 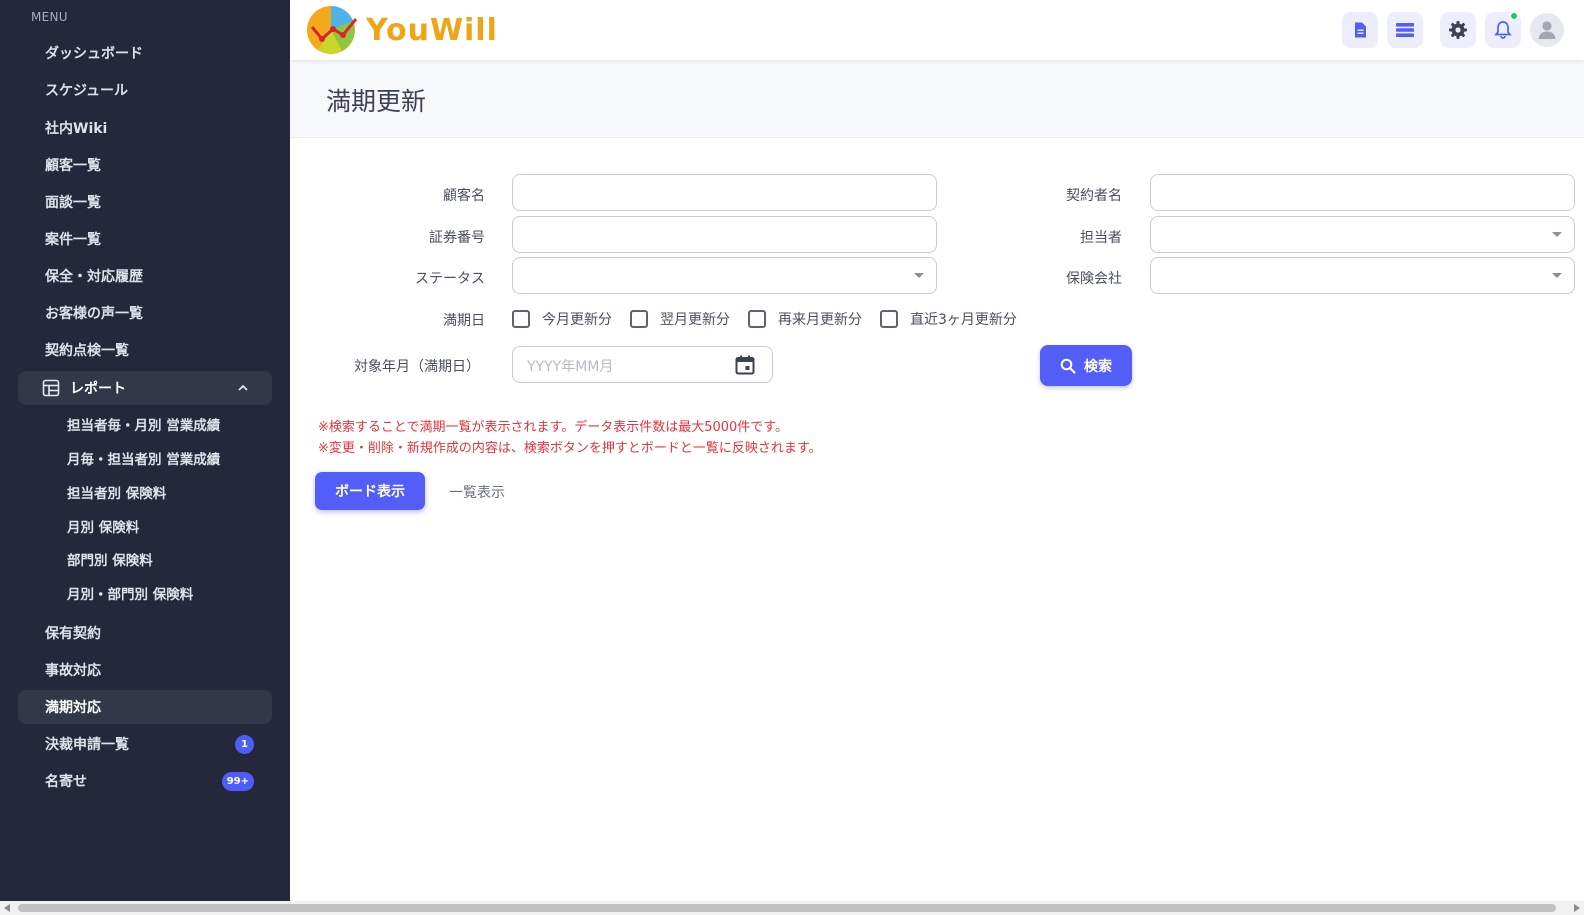 What do you see at coordinates (937, 30) in the screenshot?
I see `top-header: YouWill` at bounding box center [937, 30].